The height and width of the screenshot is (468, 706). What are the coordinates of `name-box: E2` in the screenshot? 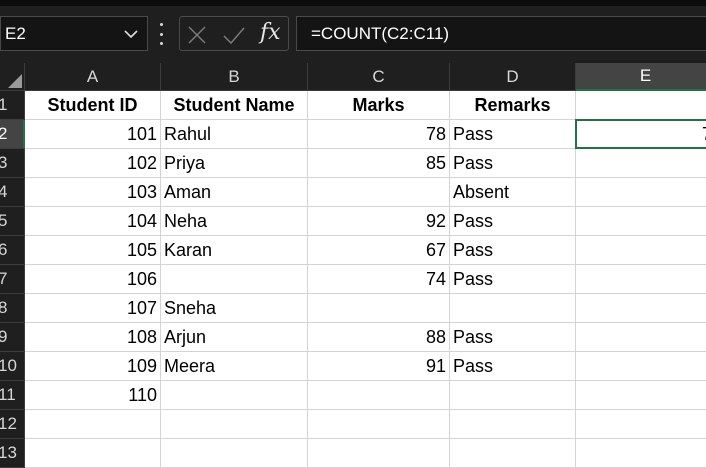 It's located at (74, 33).